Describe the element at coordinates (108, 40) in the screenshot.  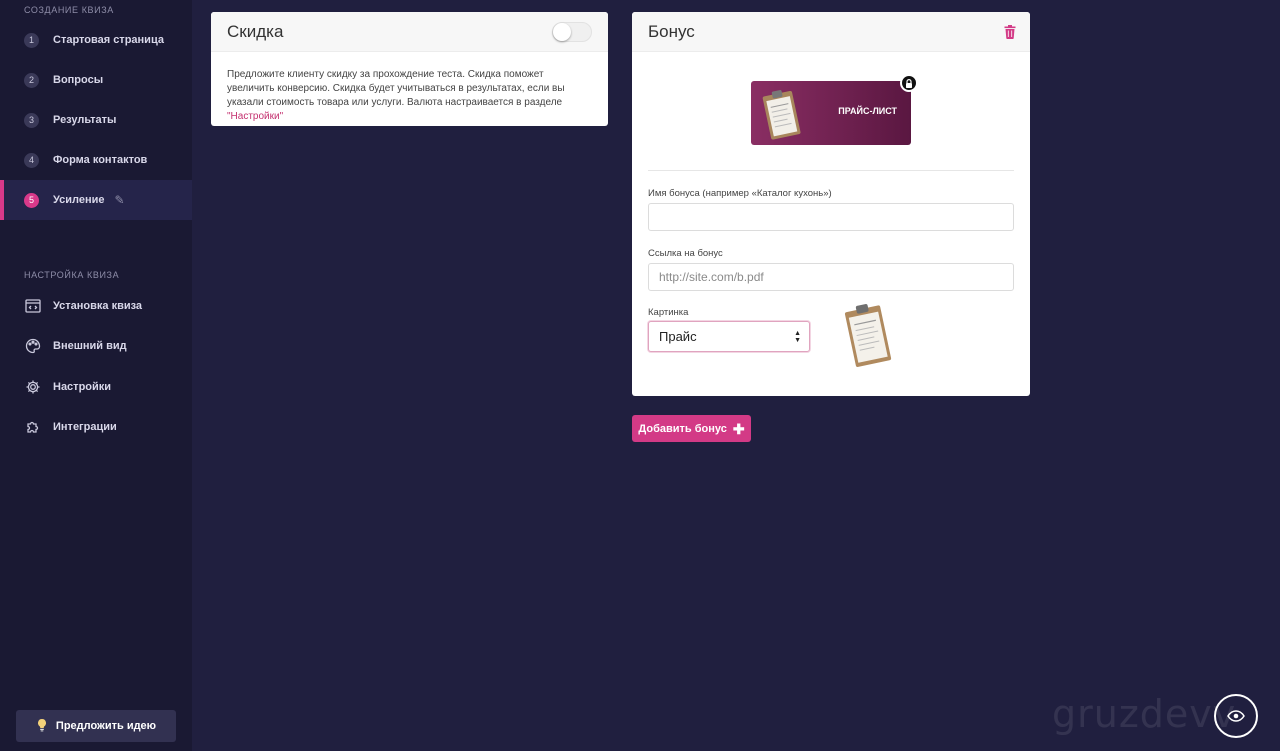
I see `sidebar-item-label: Стартовая страница` at that location.